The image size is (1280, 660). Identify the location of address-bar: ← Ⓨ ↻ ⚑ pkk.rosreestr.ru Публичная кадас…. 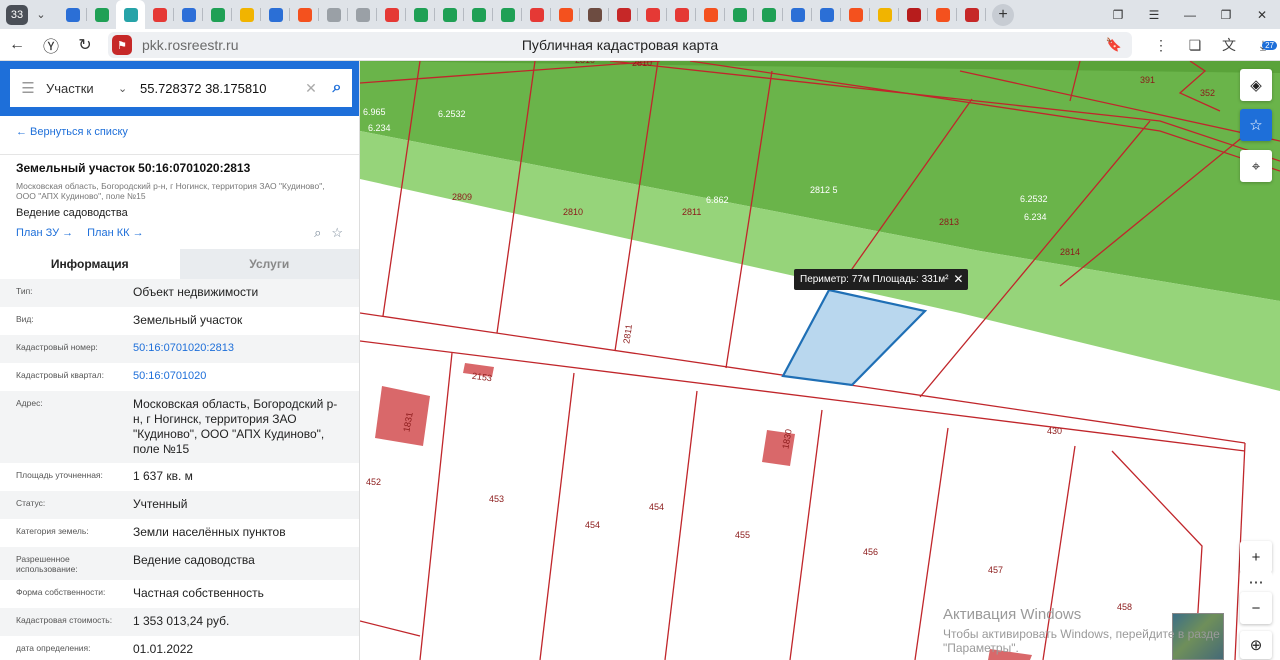
(640, 45).